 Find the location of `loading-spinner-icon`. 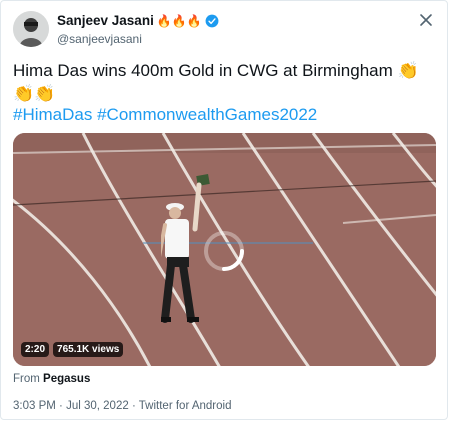

loading-spinner-icon is located at coordinates (224, 251).